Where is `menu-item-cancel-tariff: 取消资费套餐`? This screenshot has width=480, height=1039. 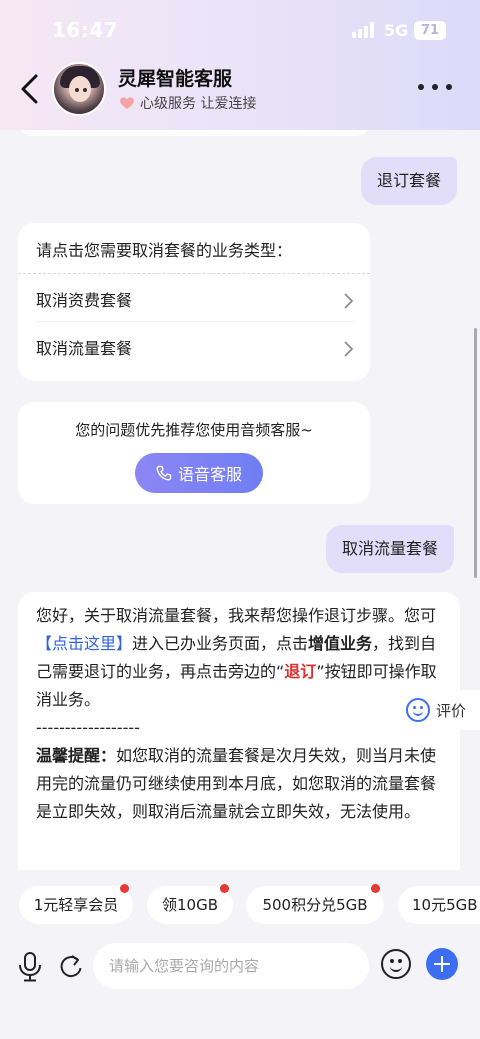 menu-item-cancel-tariff: 取消资费套餐 is located at coordinates (195, 301).